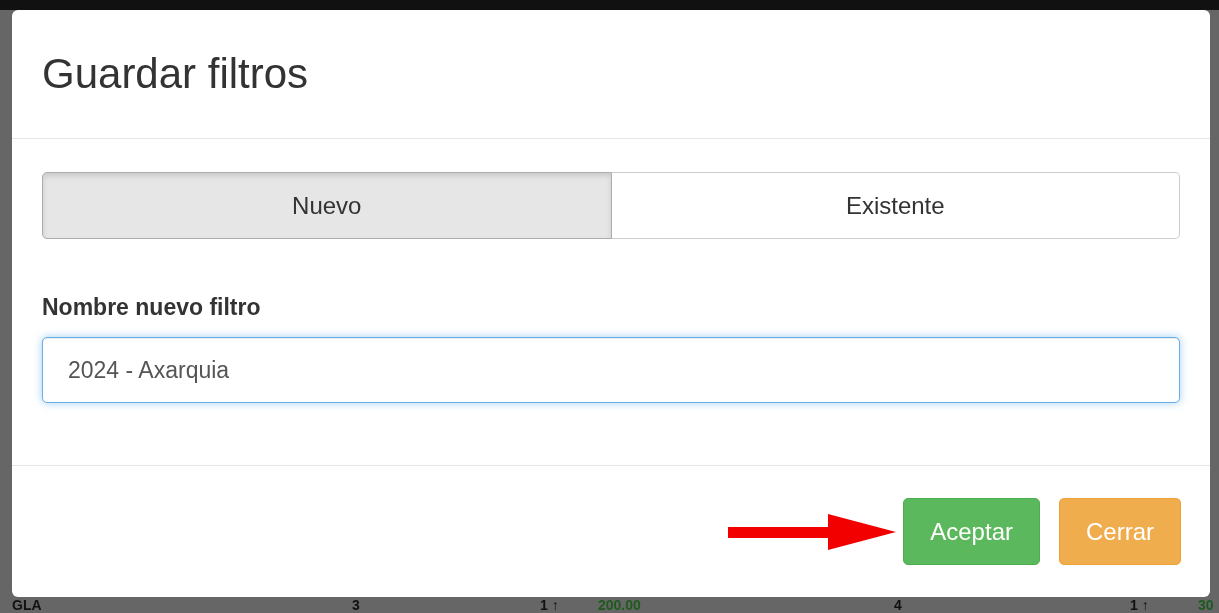 This screenshot has width=1219, height=613. Describe the element at coordinates (152, 307) in the screenshot. I see `field-label: Nombre nuevo filtro` at that location.